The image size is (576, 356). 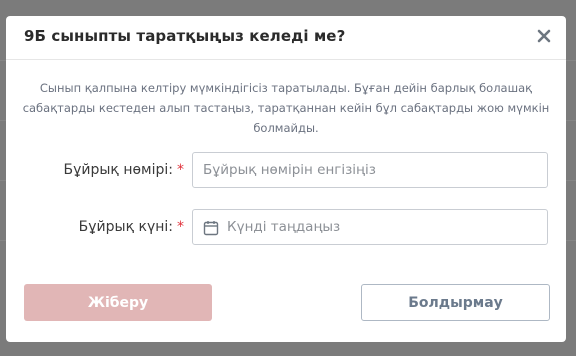 I want to click on order-number-input, so click(x=370, y=170).